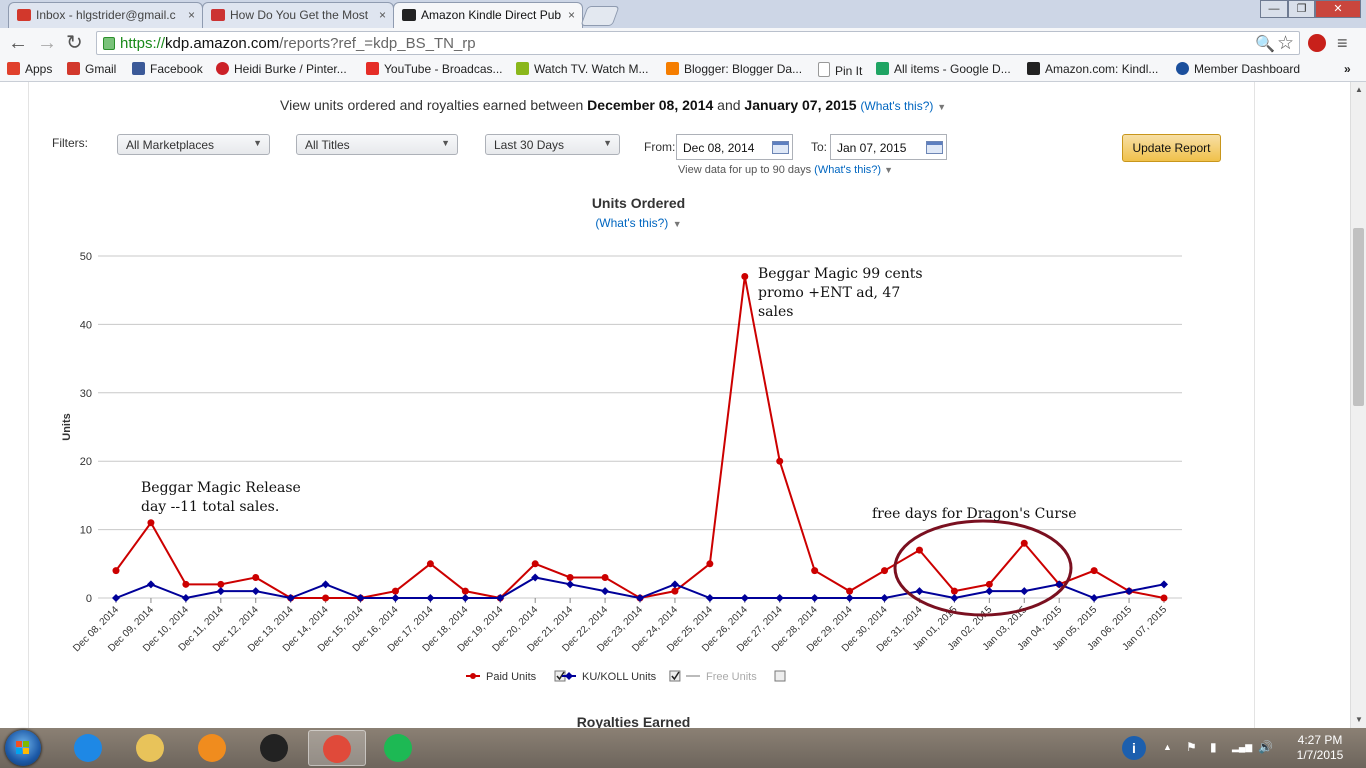 This screenshot has width=1366, height=768. I want to click on hulu-icon, so click(522, 68).